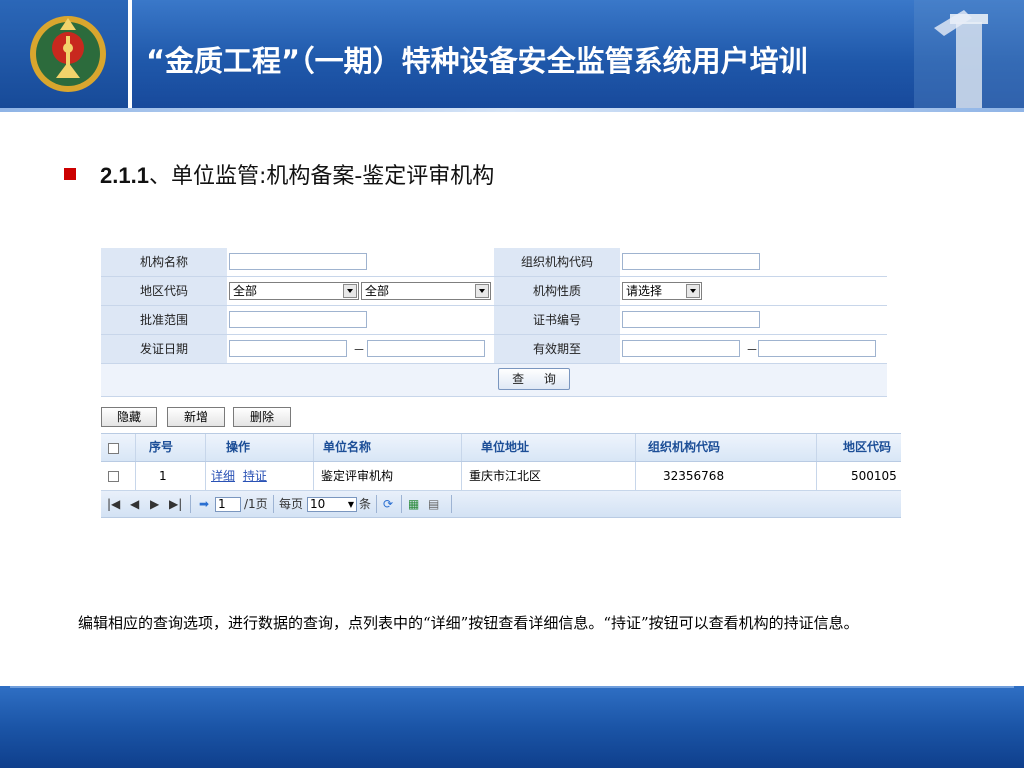 Image resolution: width=1024 pixels, height=768 pixels. Describe the element at coordinates (494, 380) in the screenshot. I see `form-row-actions: 查 询` at that location.